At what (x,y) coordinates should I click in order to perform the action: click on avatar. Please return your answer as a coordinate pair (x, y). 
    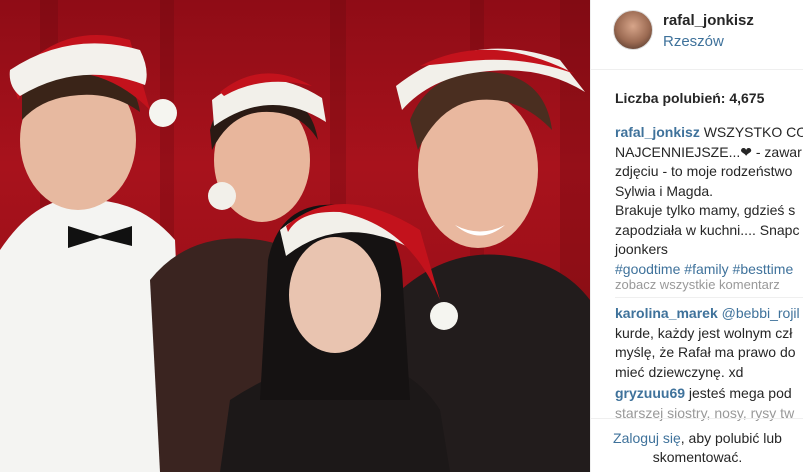
    Looking at the image, I should click on (633, 30).